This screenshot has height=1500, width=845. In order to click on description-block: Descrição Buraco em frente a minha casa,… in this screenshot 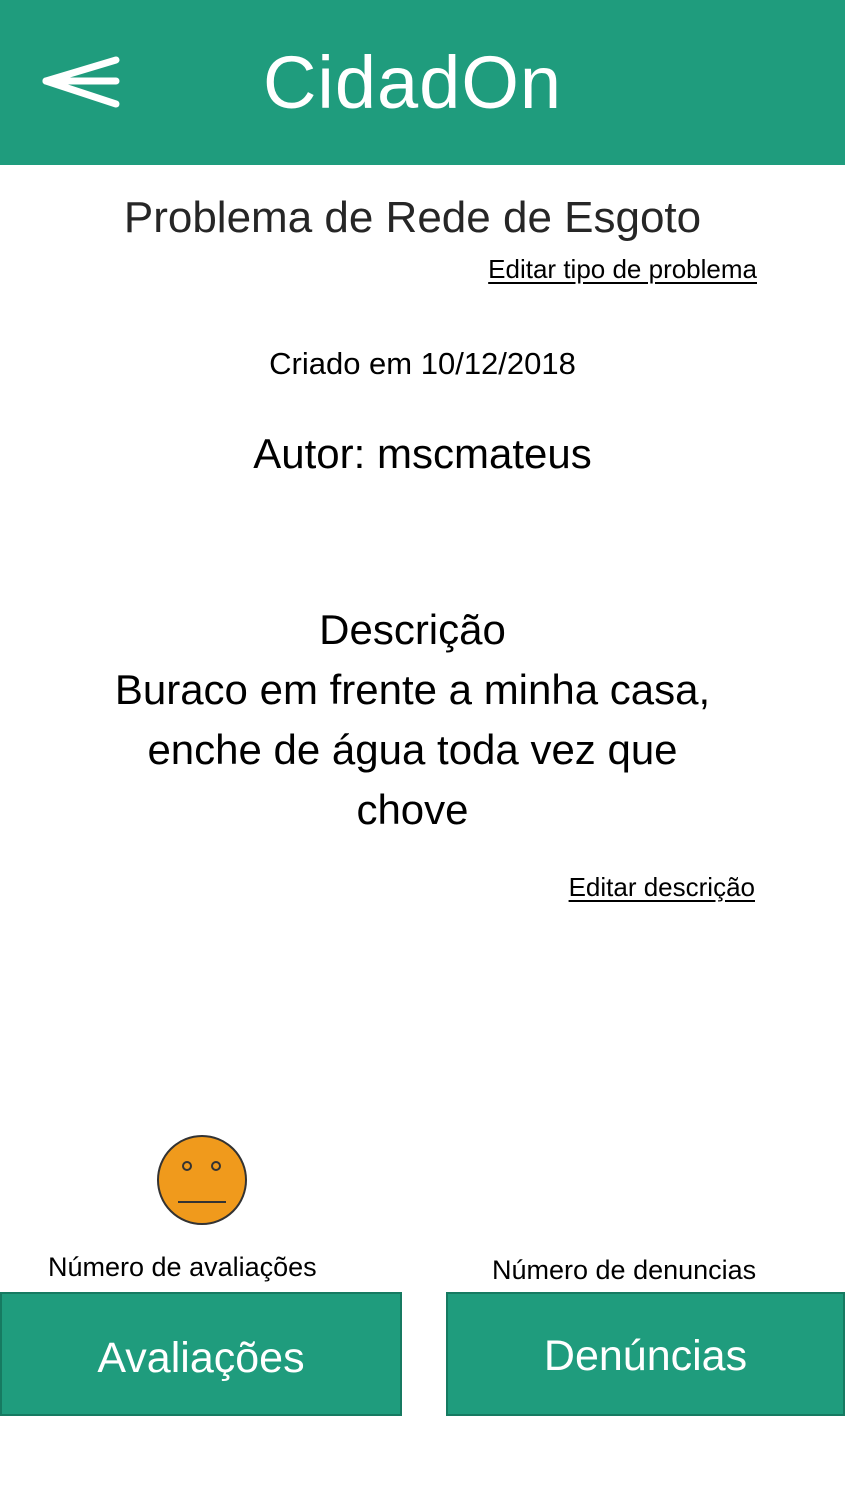, I will do `click(412, 720)`.